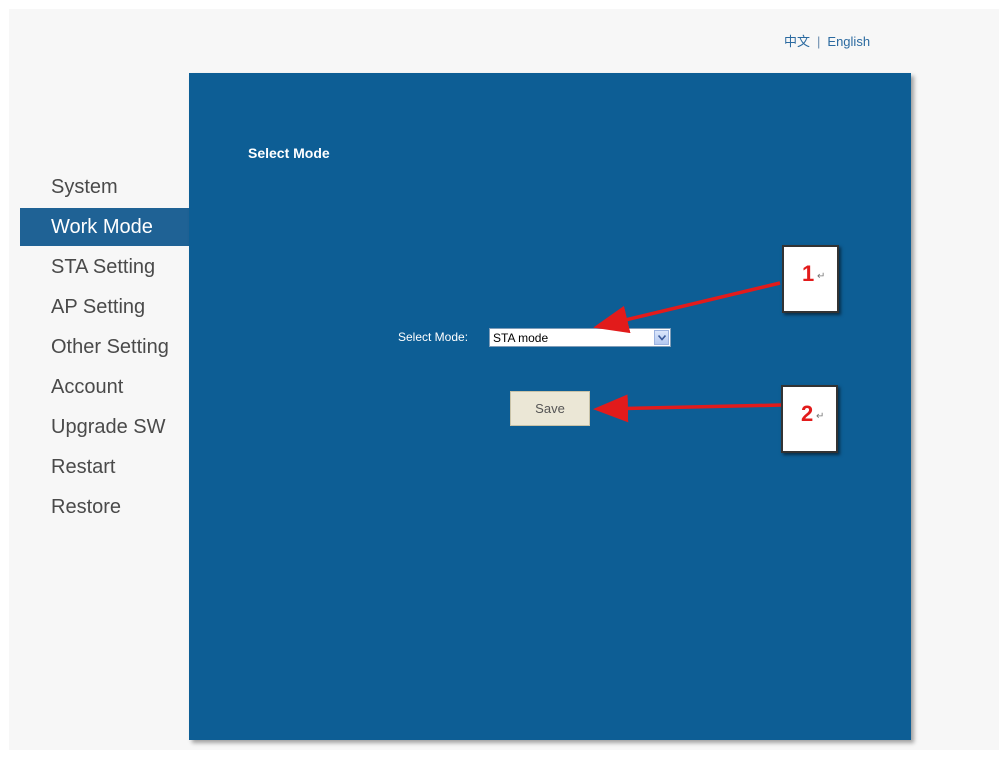 The height and width of the screenshot is (758, 1008). I want to click on callout-1: 1 ↵, so click(810, 279).